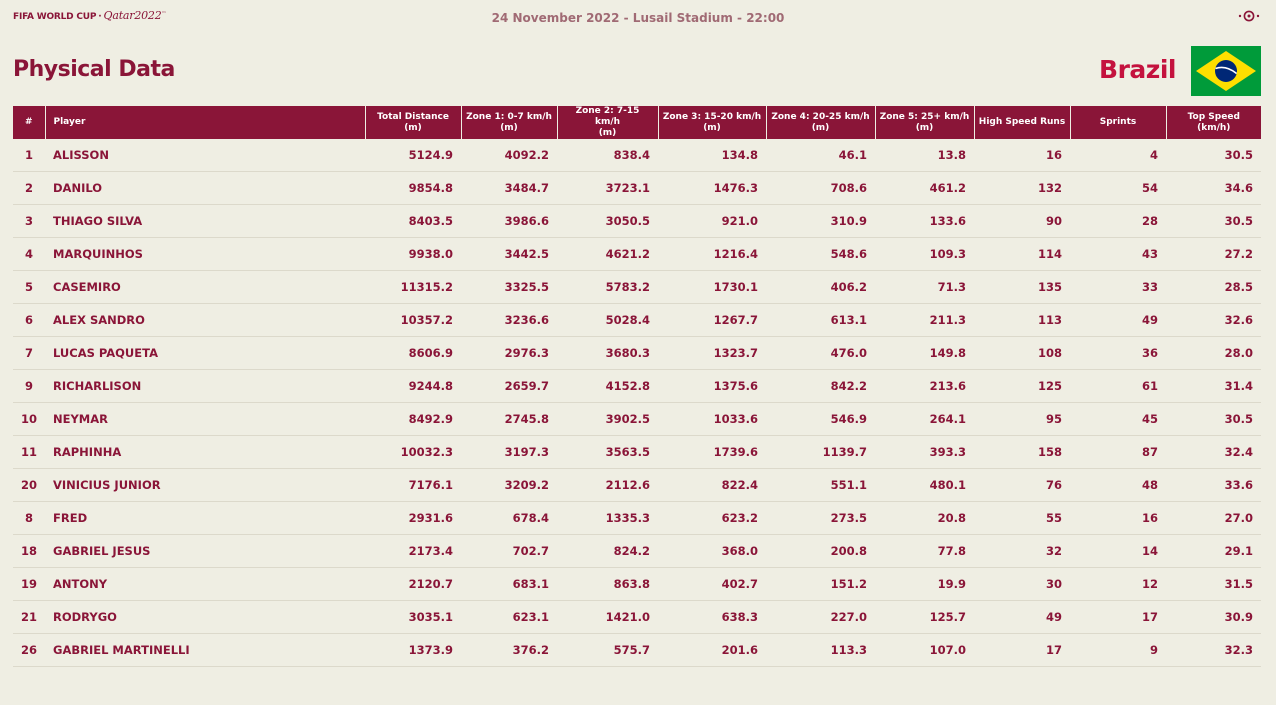  What do you see at coordinates (1022, 485) in the screenshot?
I see `stat-cell: 76` at bounding box center [1022, 485].